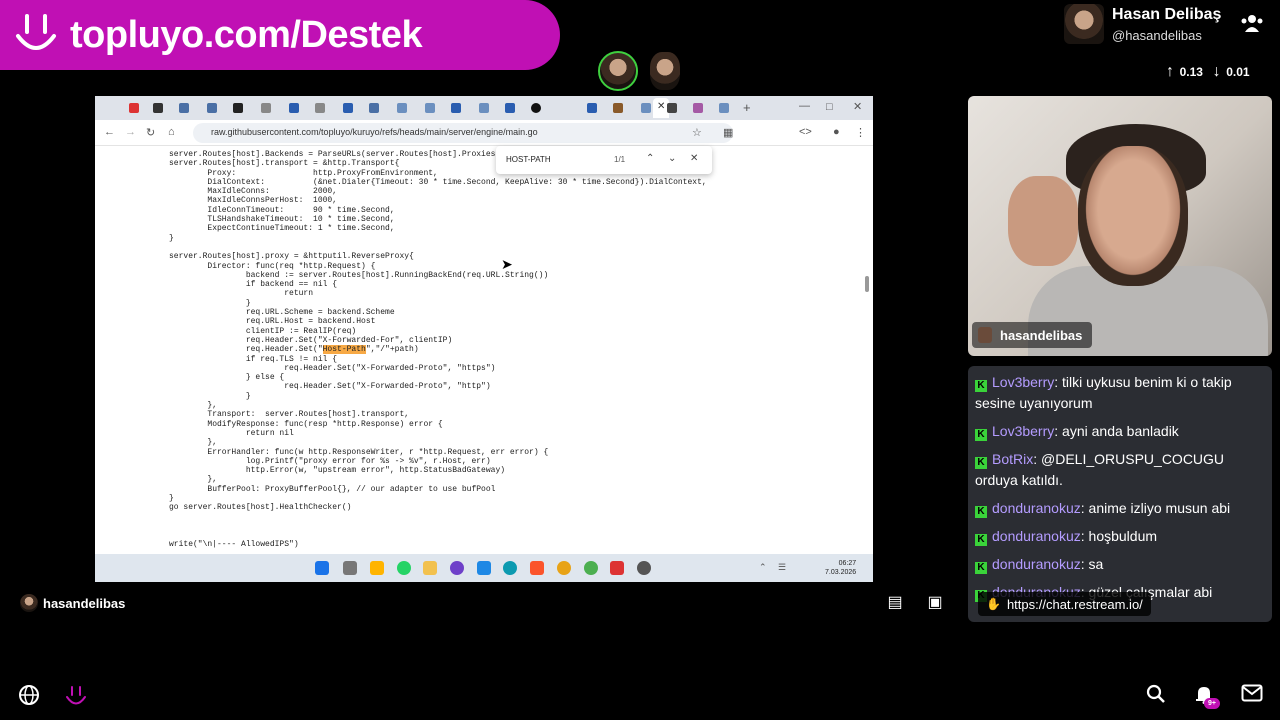 The image size is (1280, 720). What do you see at coordinates (260, 508) in the screenshot?
I see `code-line: go server.Routes[host].HealthChecker()` at bounding box center [260, 508].